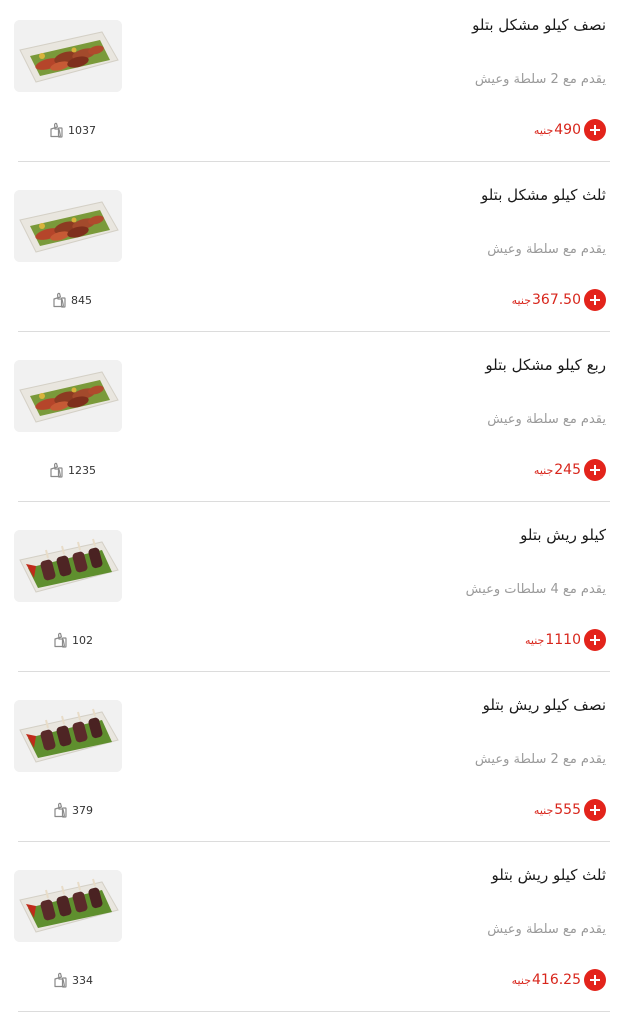  Describe the element at coordinates (539, 25) in the screenshot. I see `item-title: نصف كيلو مشكل بتلو` at that location.